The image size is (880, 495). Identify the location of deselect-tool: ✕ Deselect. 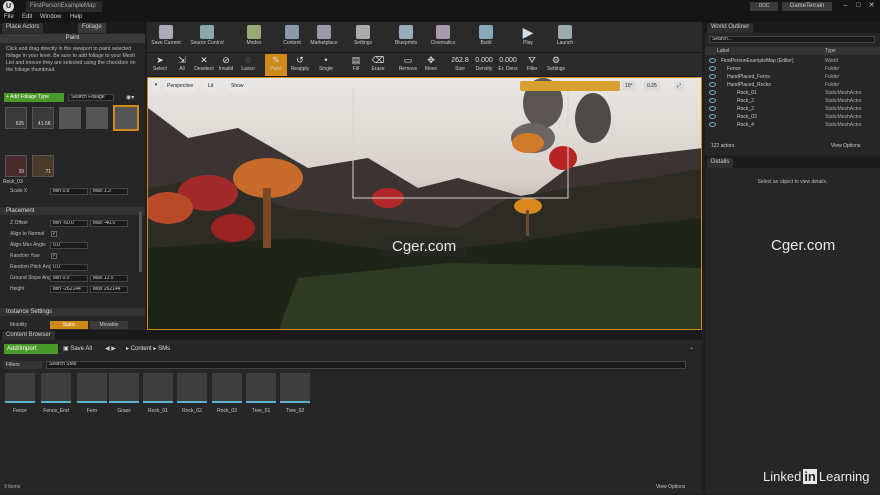
(204, 65).